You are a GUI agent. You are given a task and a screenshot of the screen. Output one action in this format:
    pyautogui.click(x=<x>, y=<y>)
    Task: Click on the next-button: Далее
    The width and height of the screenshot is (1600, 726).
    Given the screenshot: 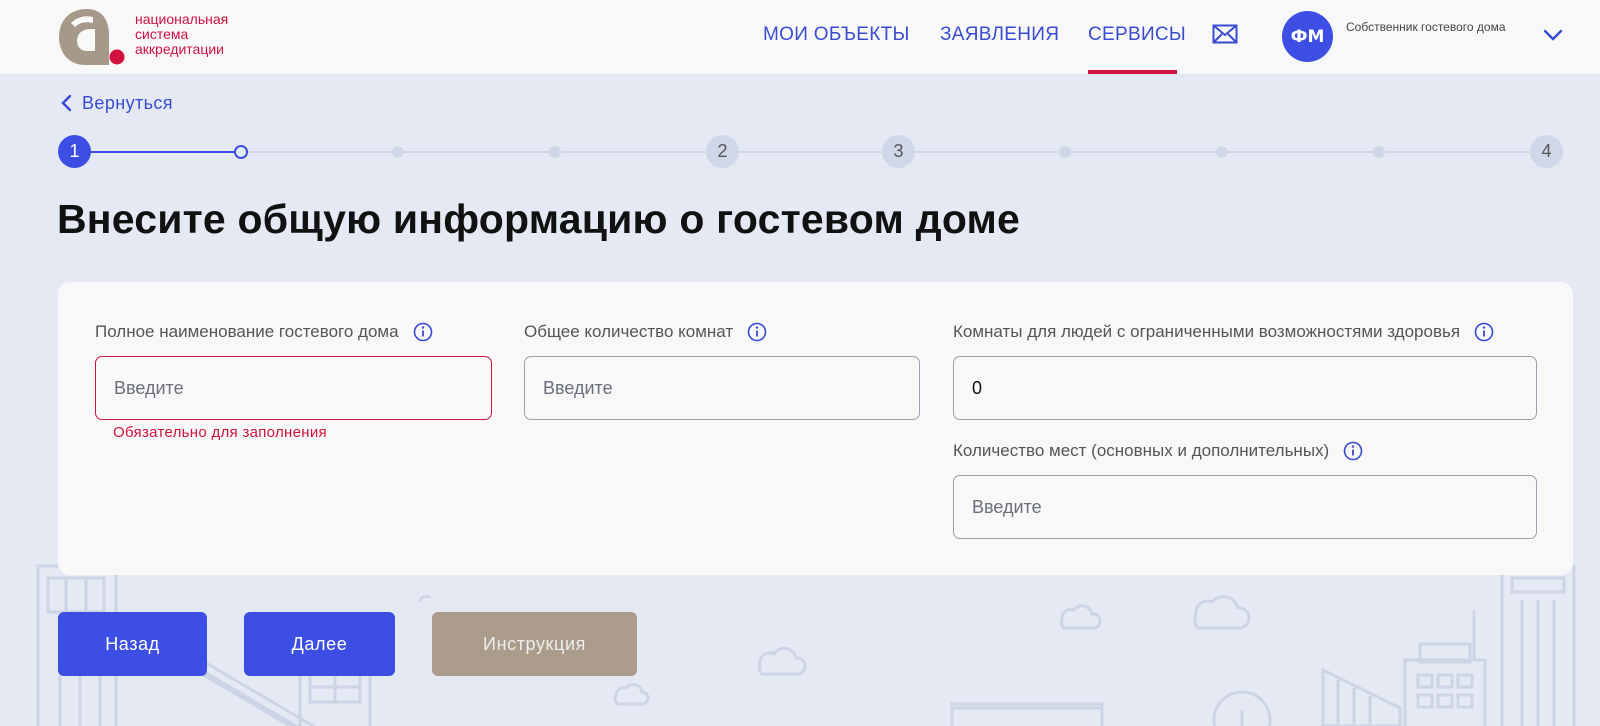 What is the action you would take?
    pyautogui.click(x=319, y=644)
    